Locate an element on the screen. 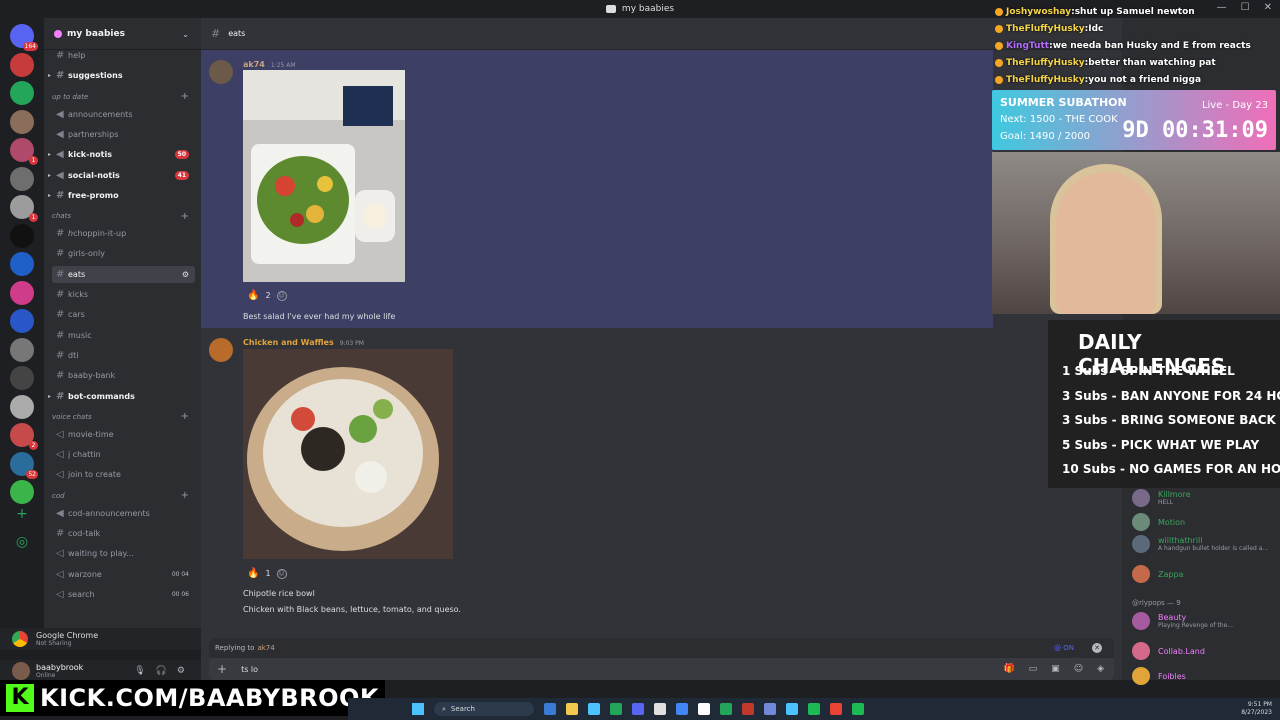 The width and height of the screenshot is (1280, 720). member-item: Zappa is located at coordinates (1157, 574).